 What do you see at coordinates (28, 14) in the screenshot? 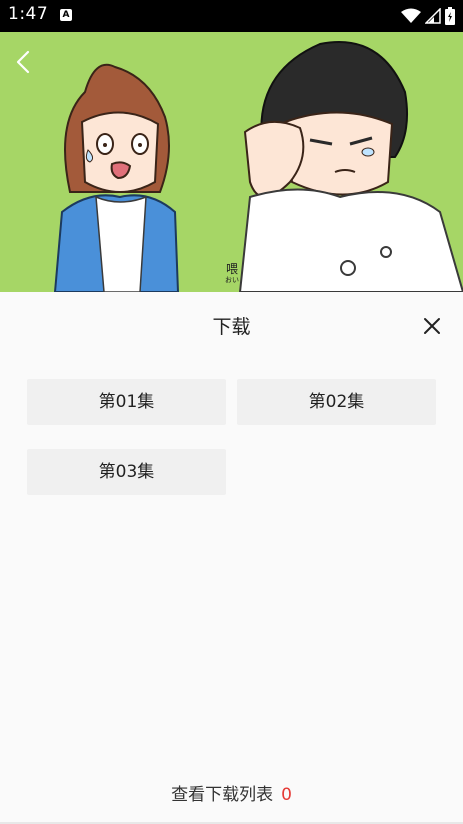
I see `status-time: 1:47` at bounding box center [28, 14].